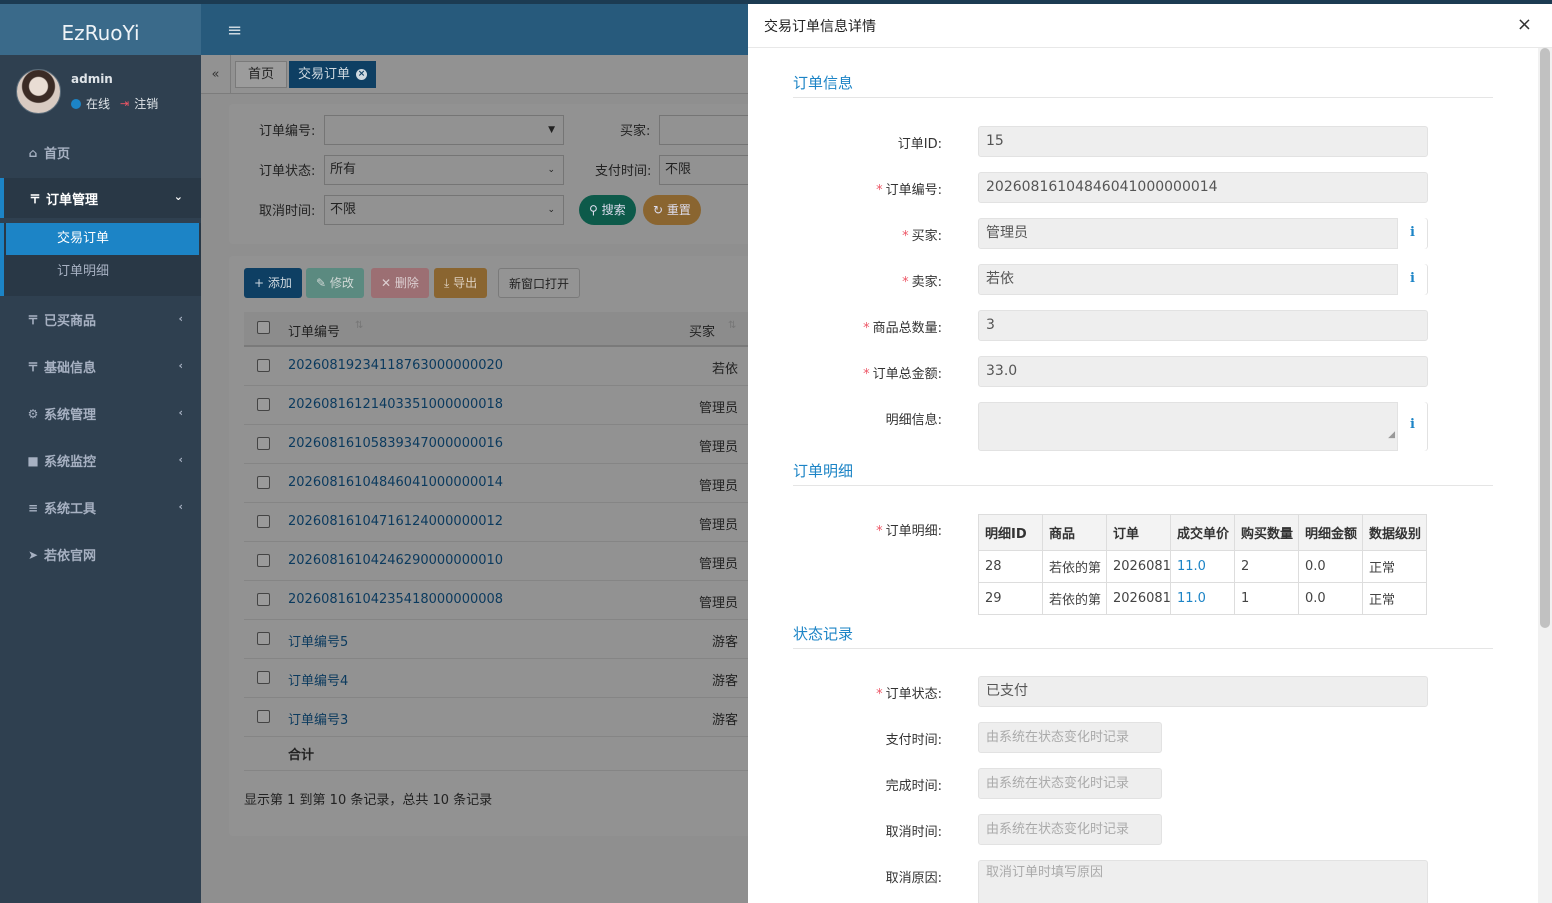  What do you see at coordinates (395, 560) in the screenshot?
I see `order-no-link: 20260816104246290000000010` at bounding box center [395, 560].